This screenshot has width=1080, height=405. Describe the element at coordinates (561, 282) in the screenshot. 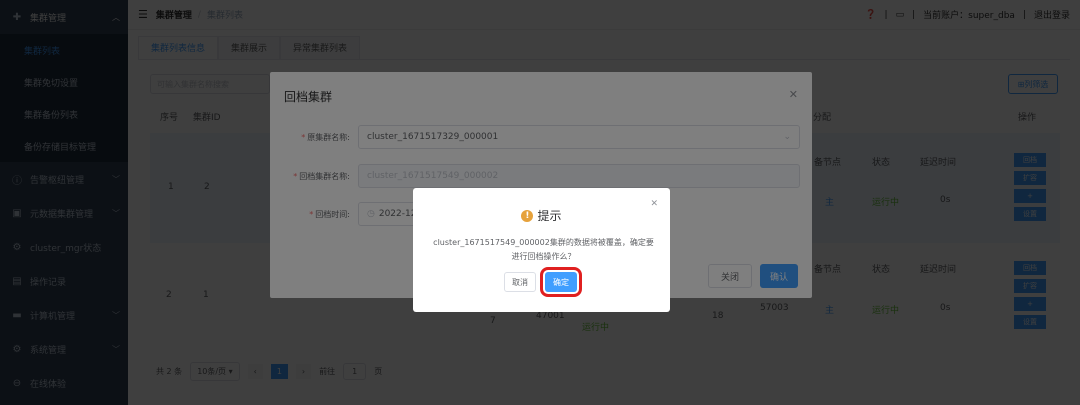

I see `ok-button: 确定` at that location.